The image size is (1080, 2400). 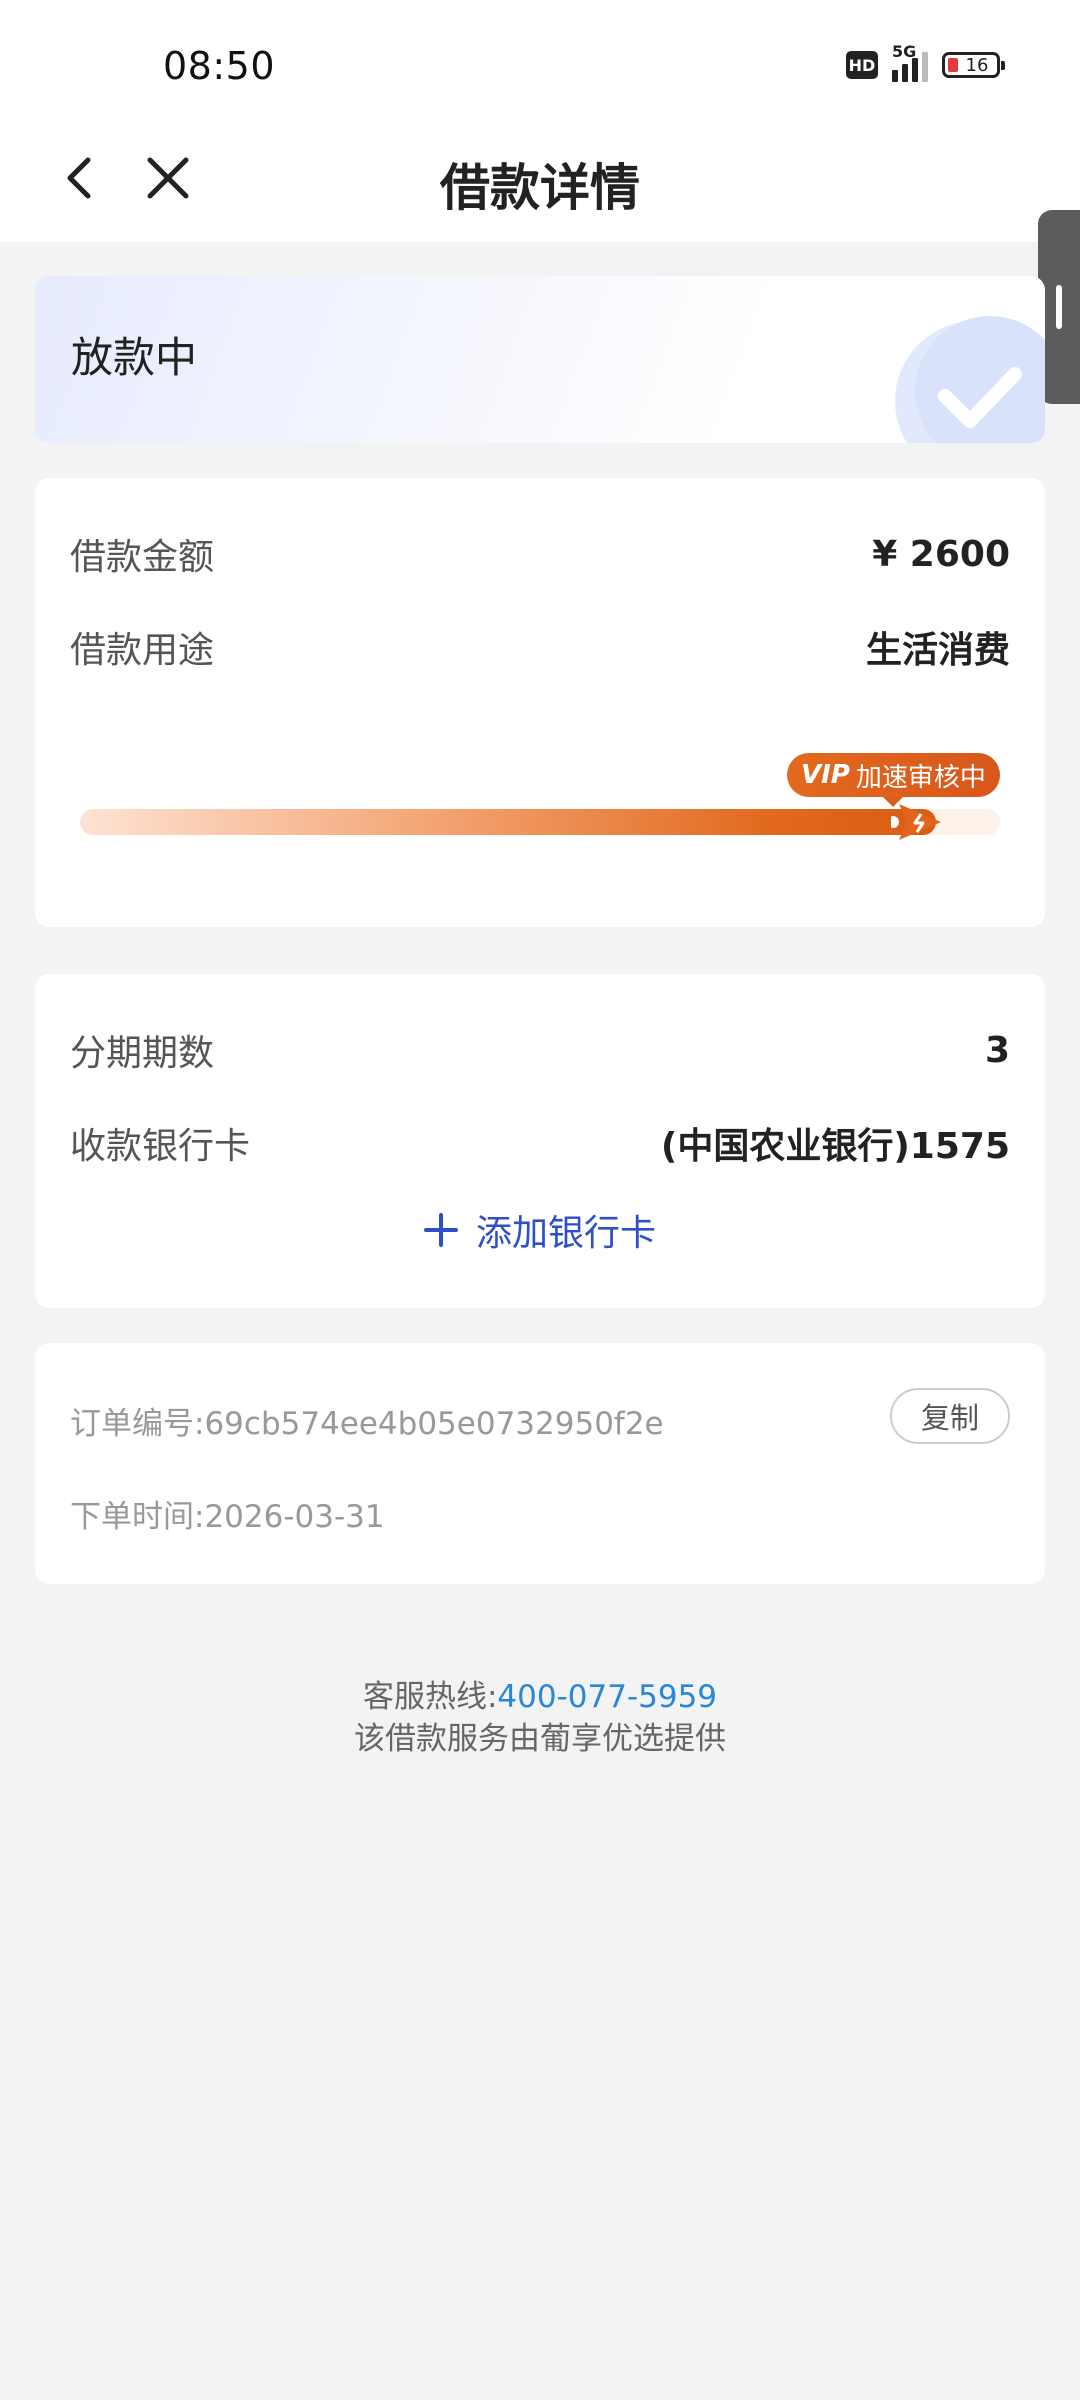 I want to click on order-number-row: 订单编号:69cb574ee4b05e0732950f2e, so click(x=367, y=1420).